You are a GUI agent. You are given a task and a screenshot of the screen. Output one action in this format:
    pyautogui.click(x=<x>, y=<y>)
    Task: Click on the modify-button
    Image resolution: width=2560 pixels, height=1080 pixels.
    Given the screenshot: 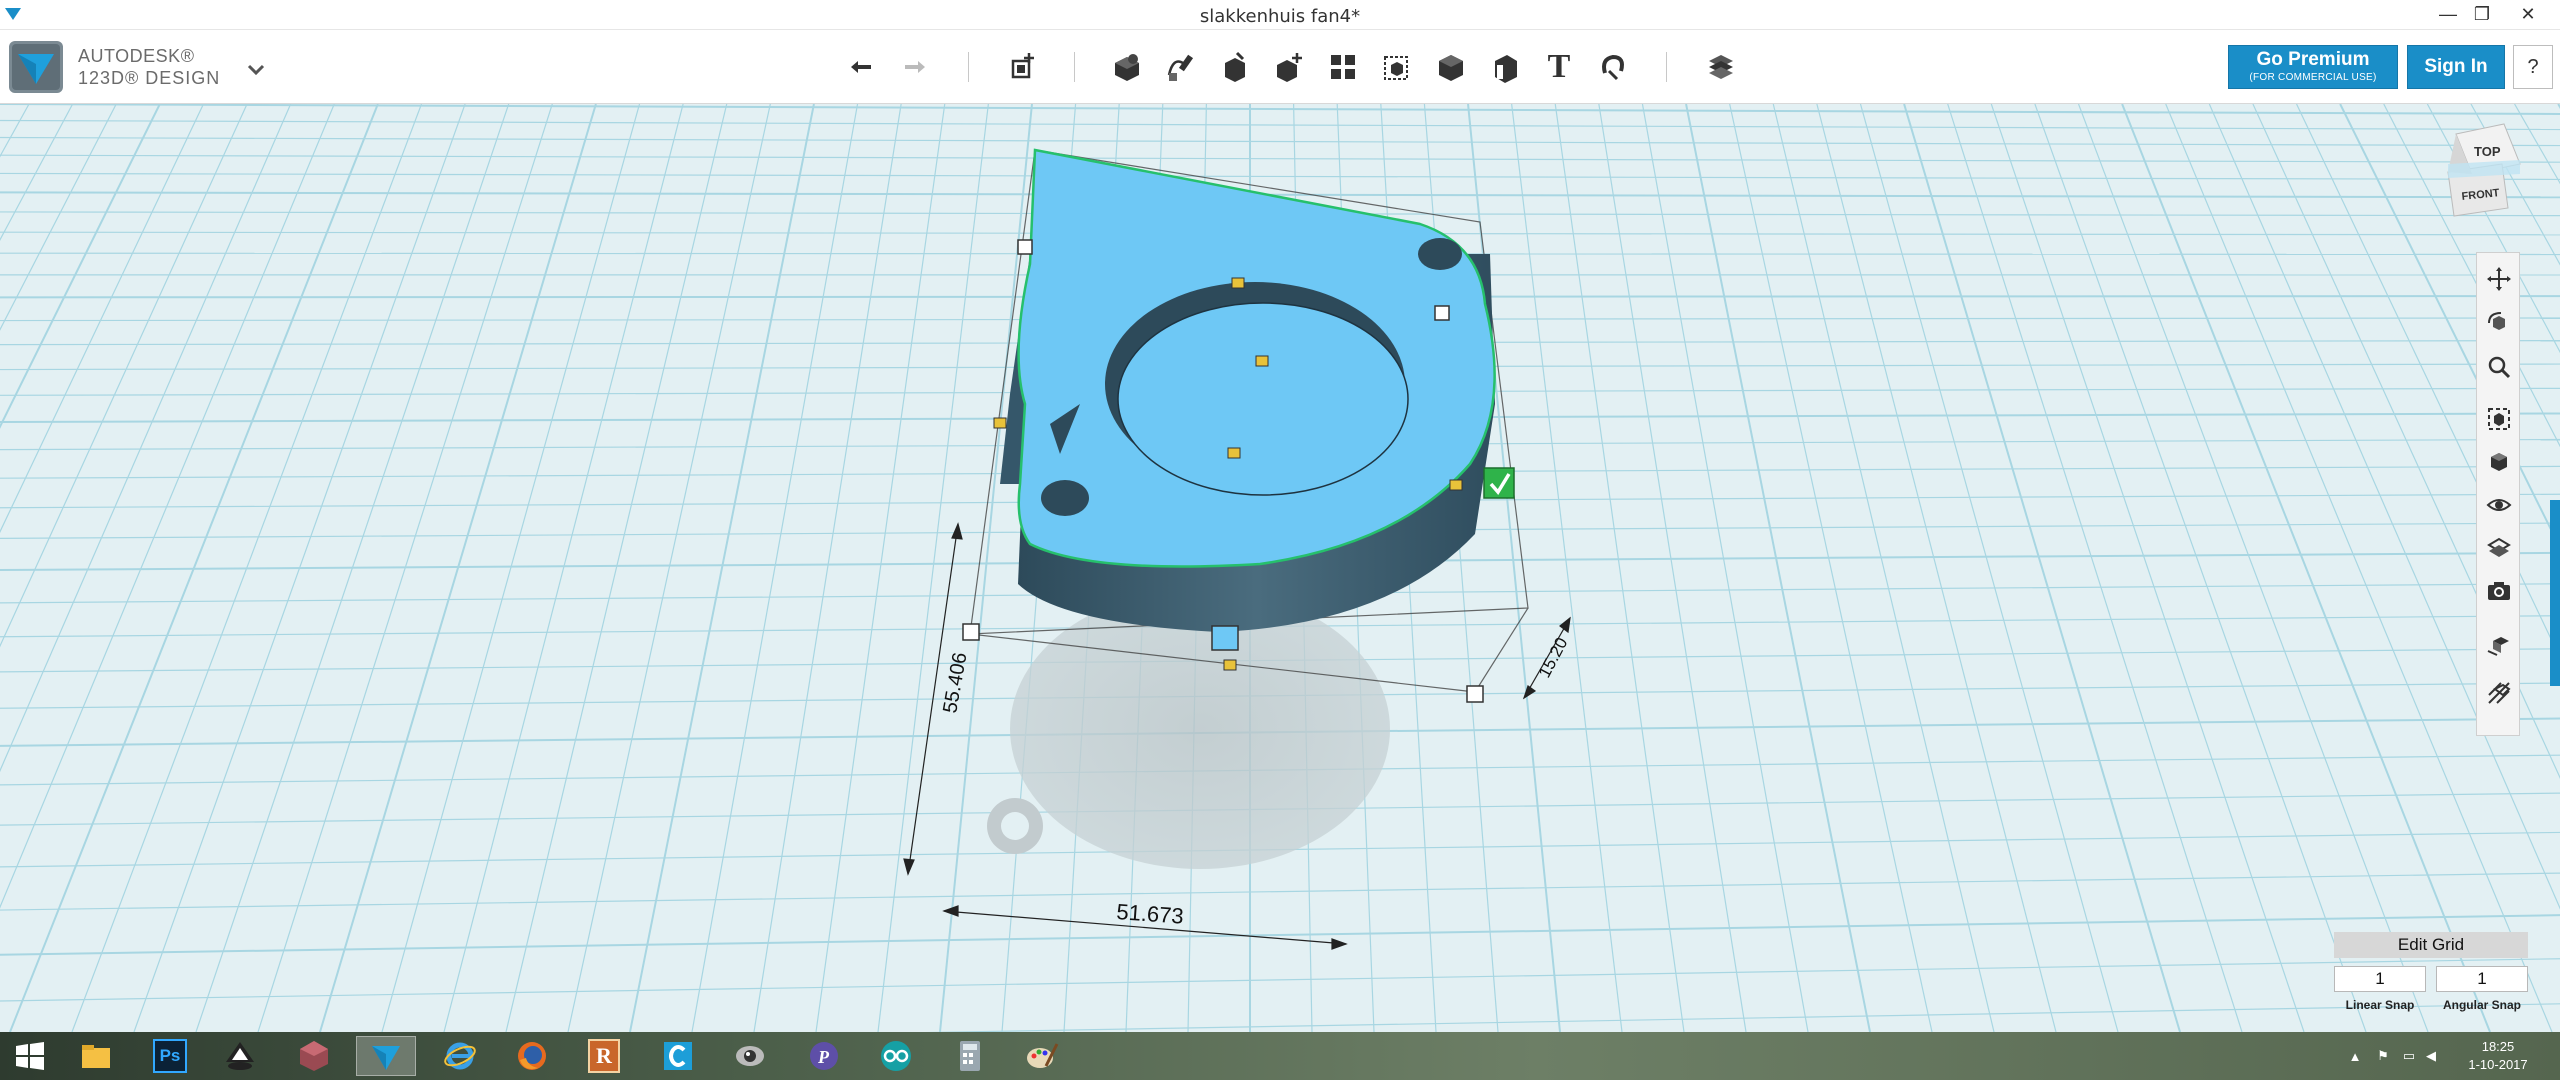 What is the action you would take?
    pyautogui.click(x=1289, y=67)
    